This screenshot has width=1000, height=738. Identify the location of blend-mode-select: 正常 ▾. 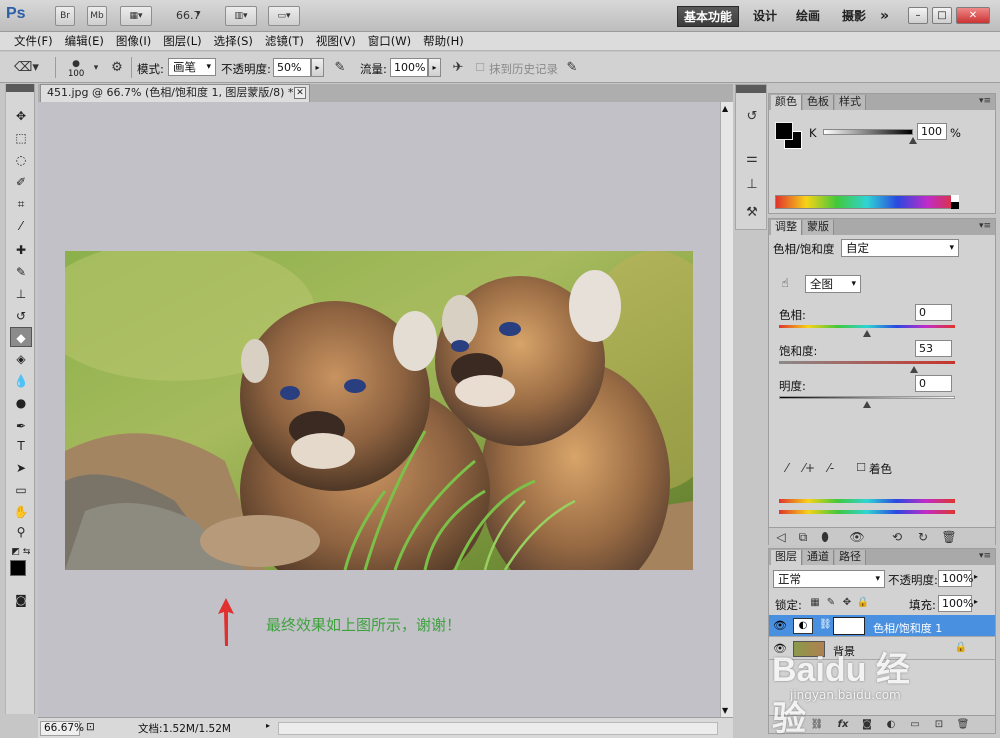
(829, 579).